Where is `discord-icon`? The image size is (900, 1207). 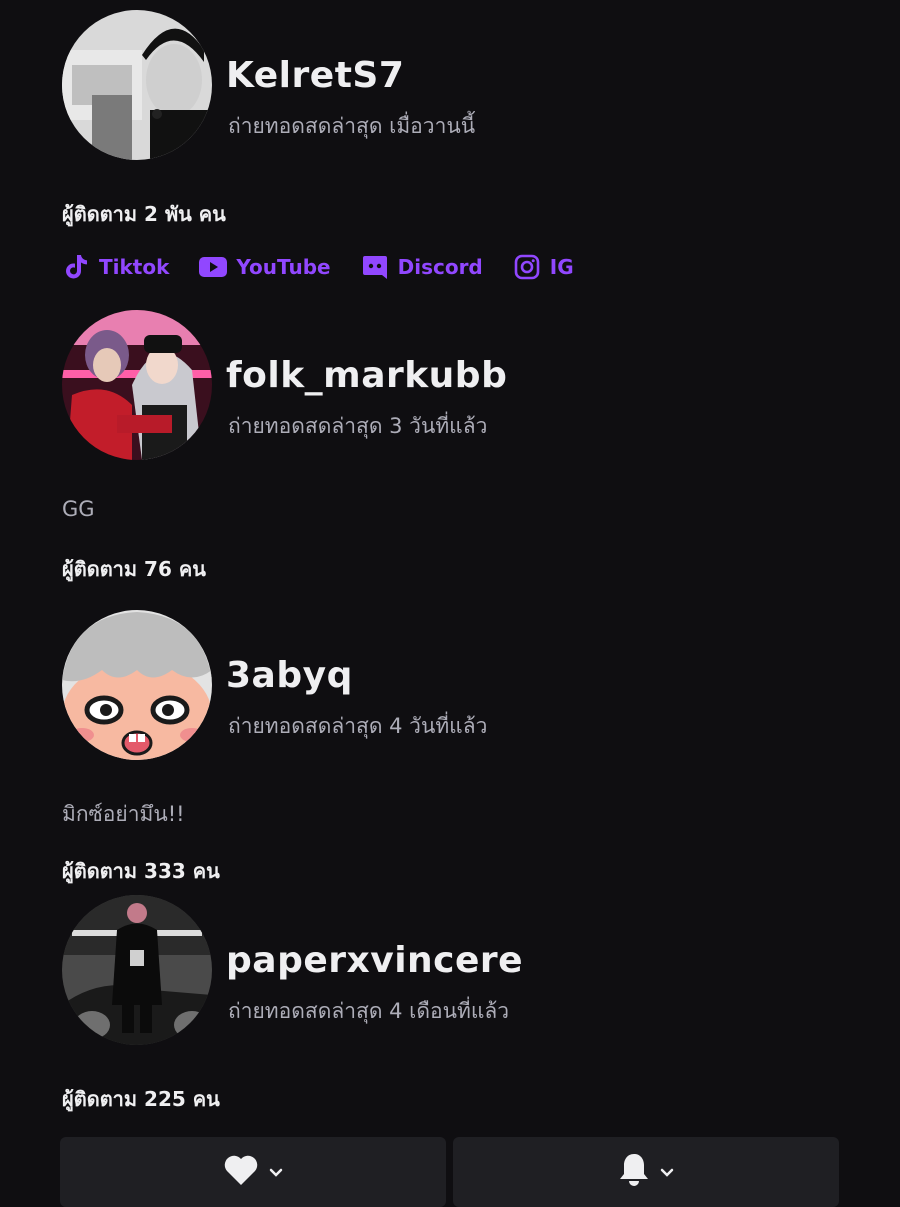
discord-icon is located at coordinates (375, 267).